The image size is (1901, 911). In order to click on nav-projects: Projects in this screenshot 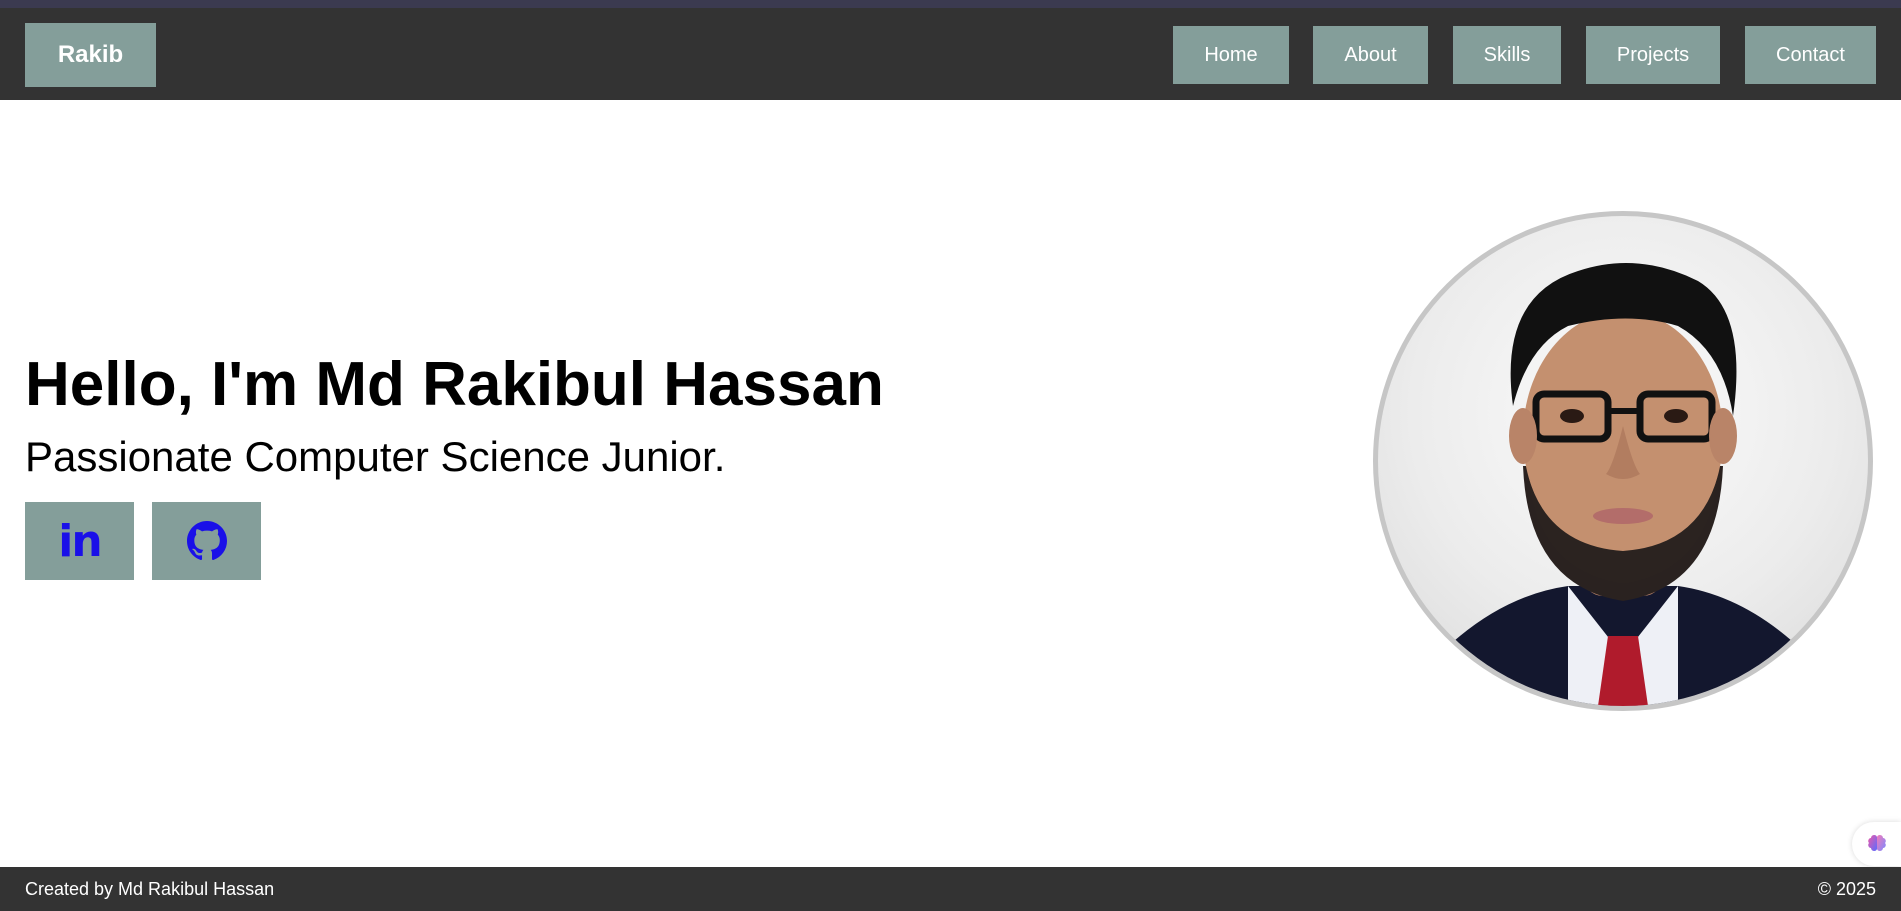, I will do `click(1653, 55)`.